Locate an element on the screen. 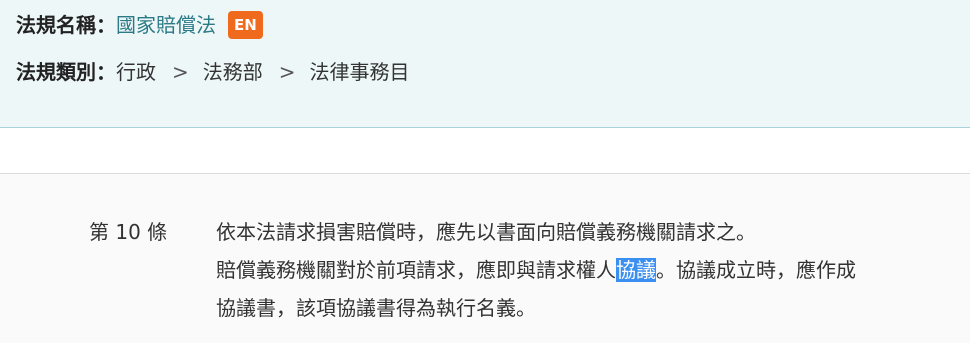 This screenshot has height=343, width=970. section-divider is located at coordinates (485, 151).